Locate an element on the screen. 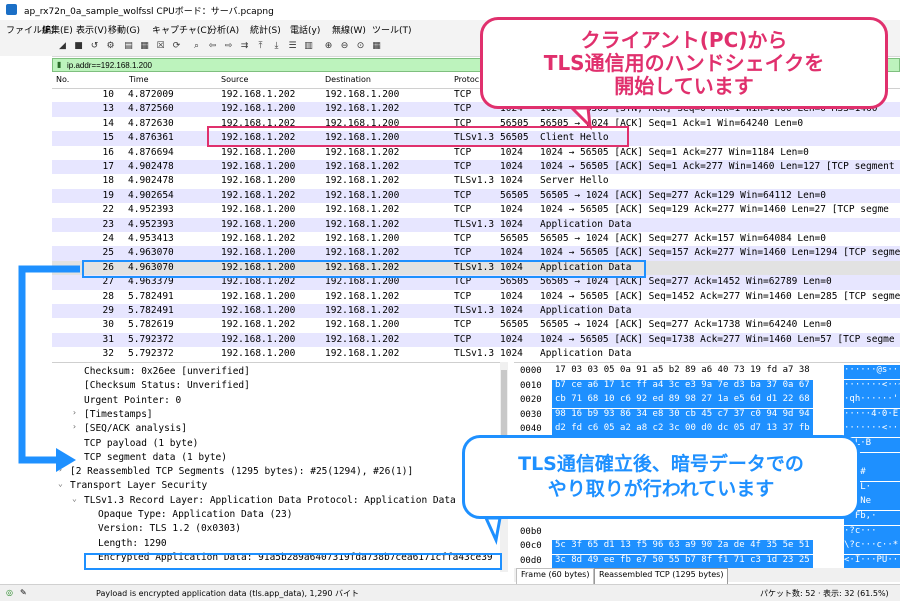 Image resolution: width=900 pixels, height=601 pixels. detail-line: › [SEQ/ACK analysis] is located at coordinates (280, 429).